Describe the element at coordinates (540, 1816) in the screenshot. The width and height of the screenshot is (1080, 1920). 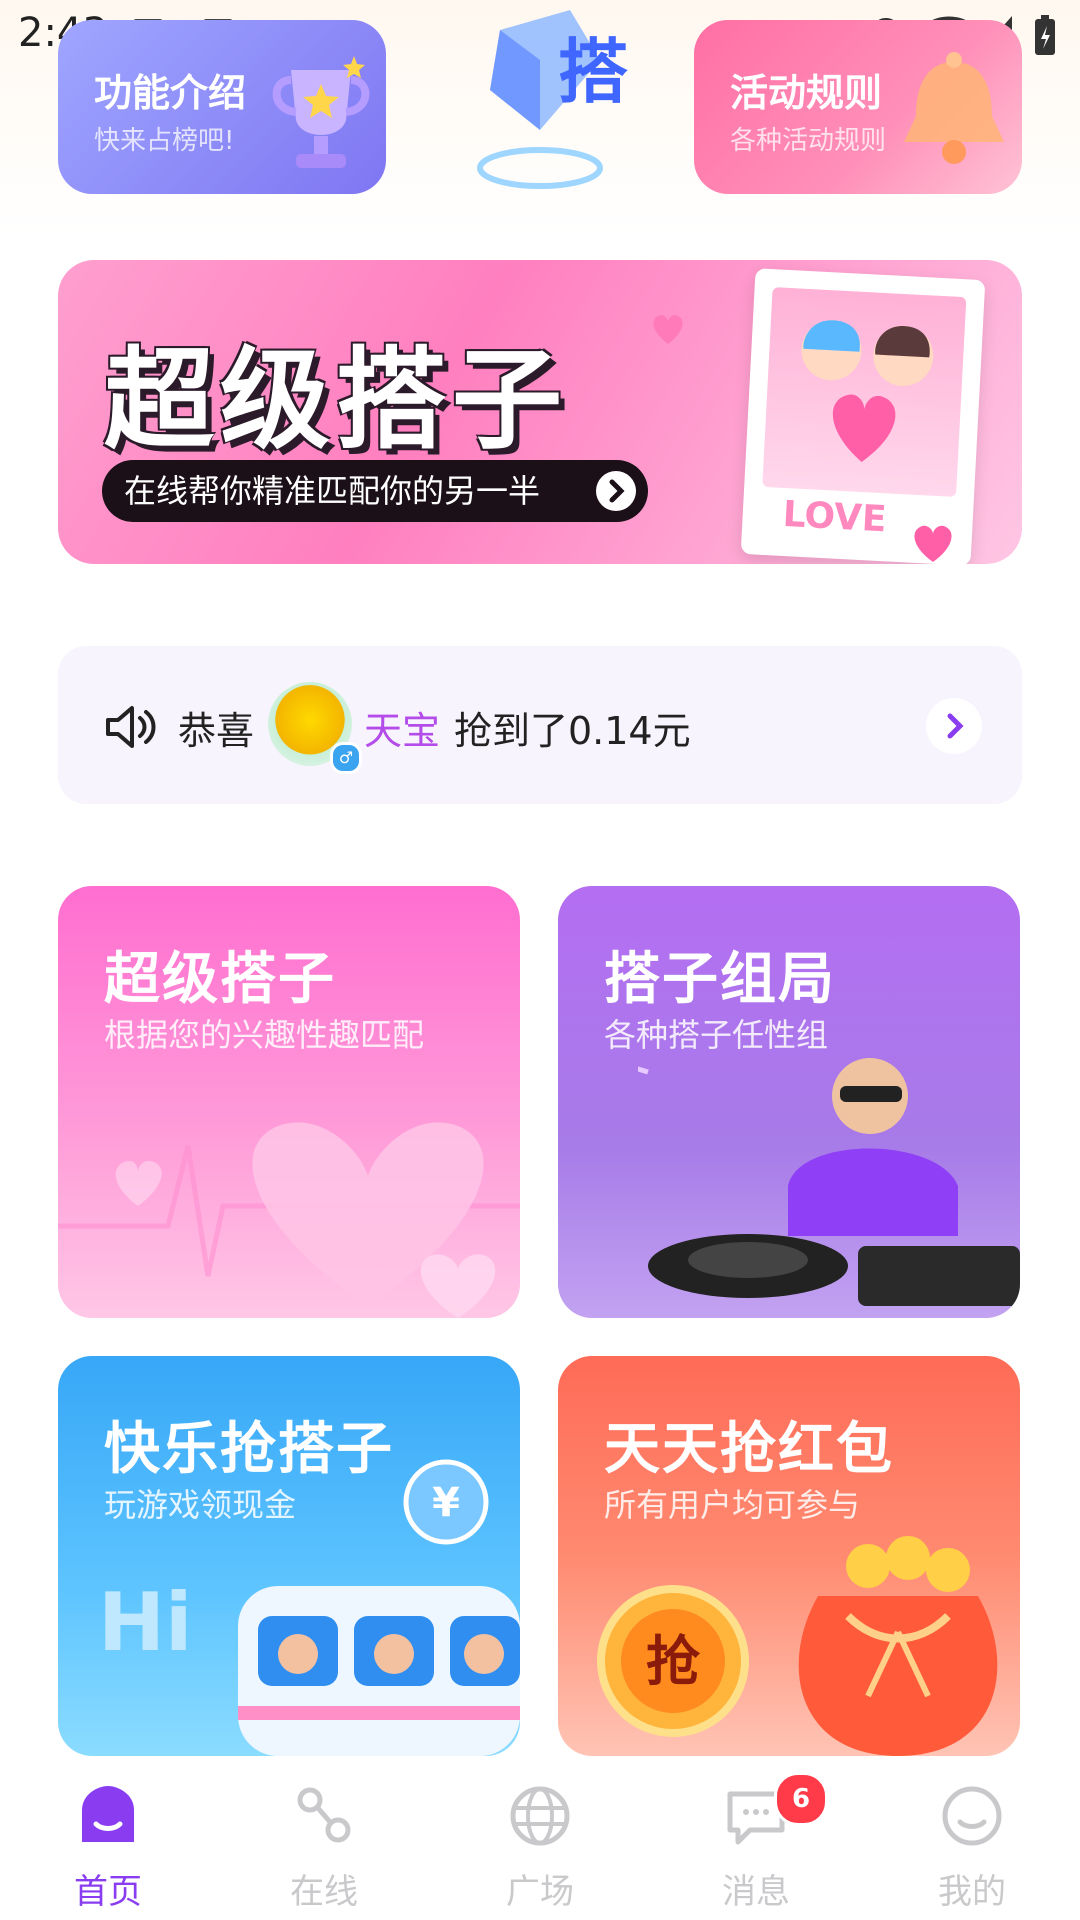
I see `globe-icon` at that location.